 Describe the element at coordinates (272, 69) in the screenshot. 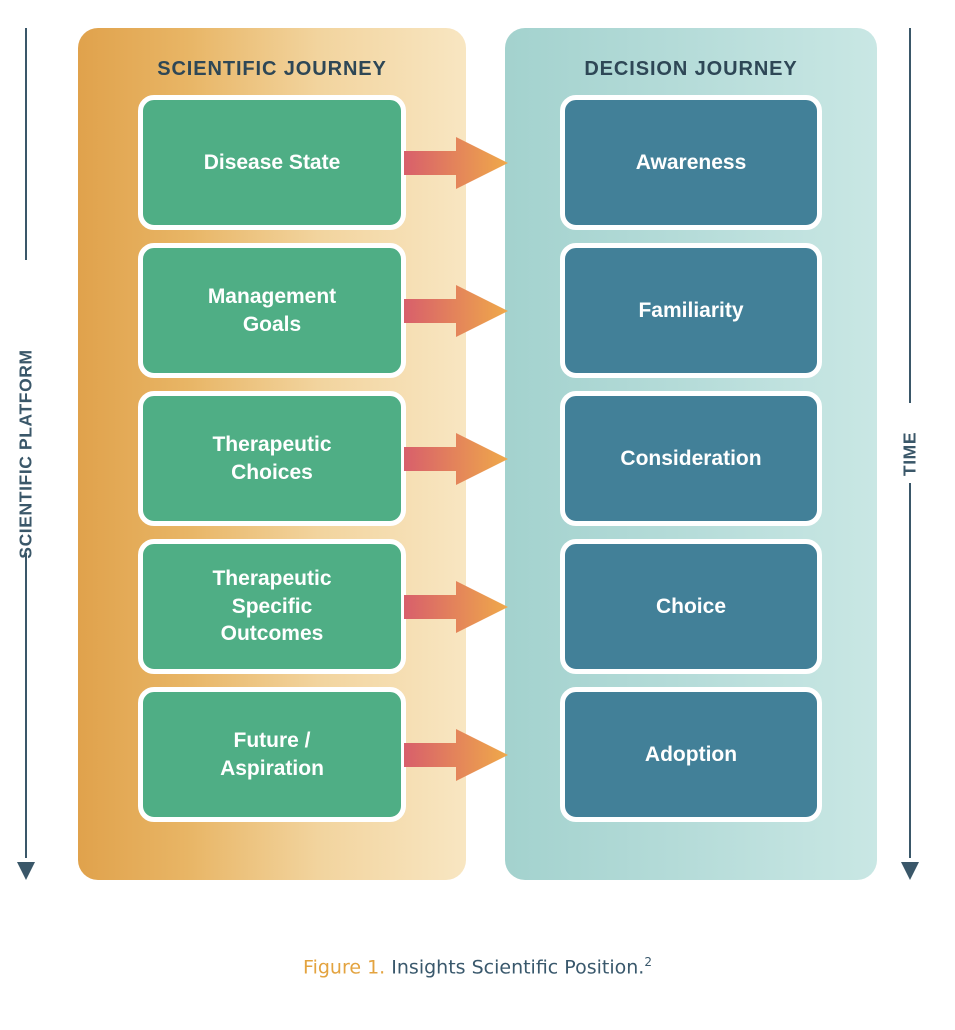

I see `panel-heading-scientific-journey: SCIENTIFIC JOURNEY` at that location.